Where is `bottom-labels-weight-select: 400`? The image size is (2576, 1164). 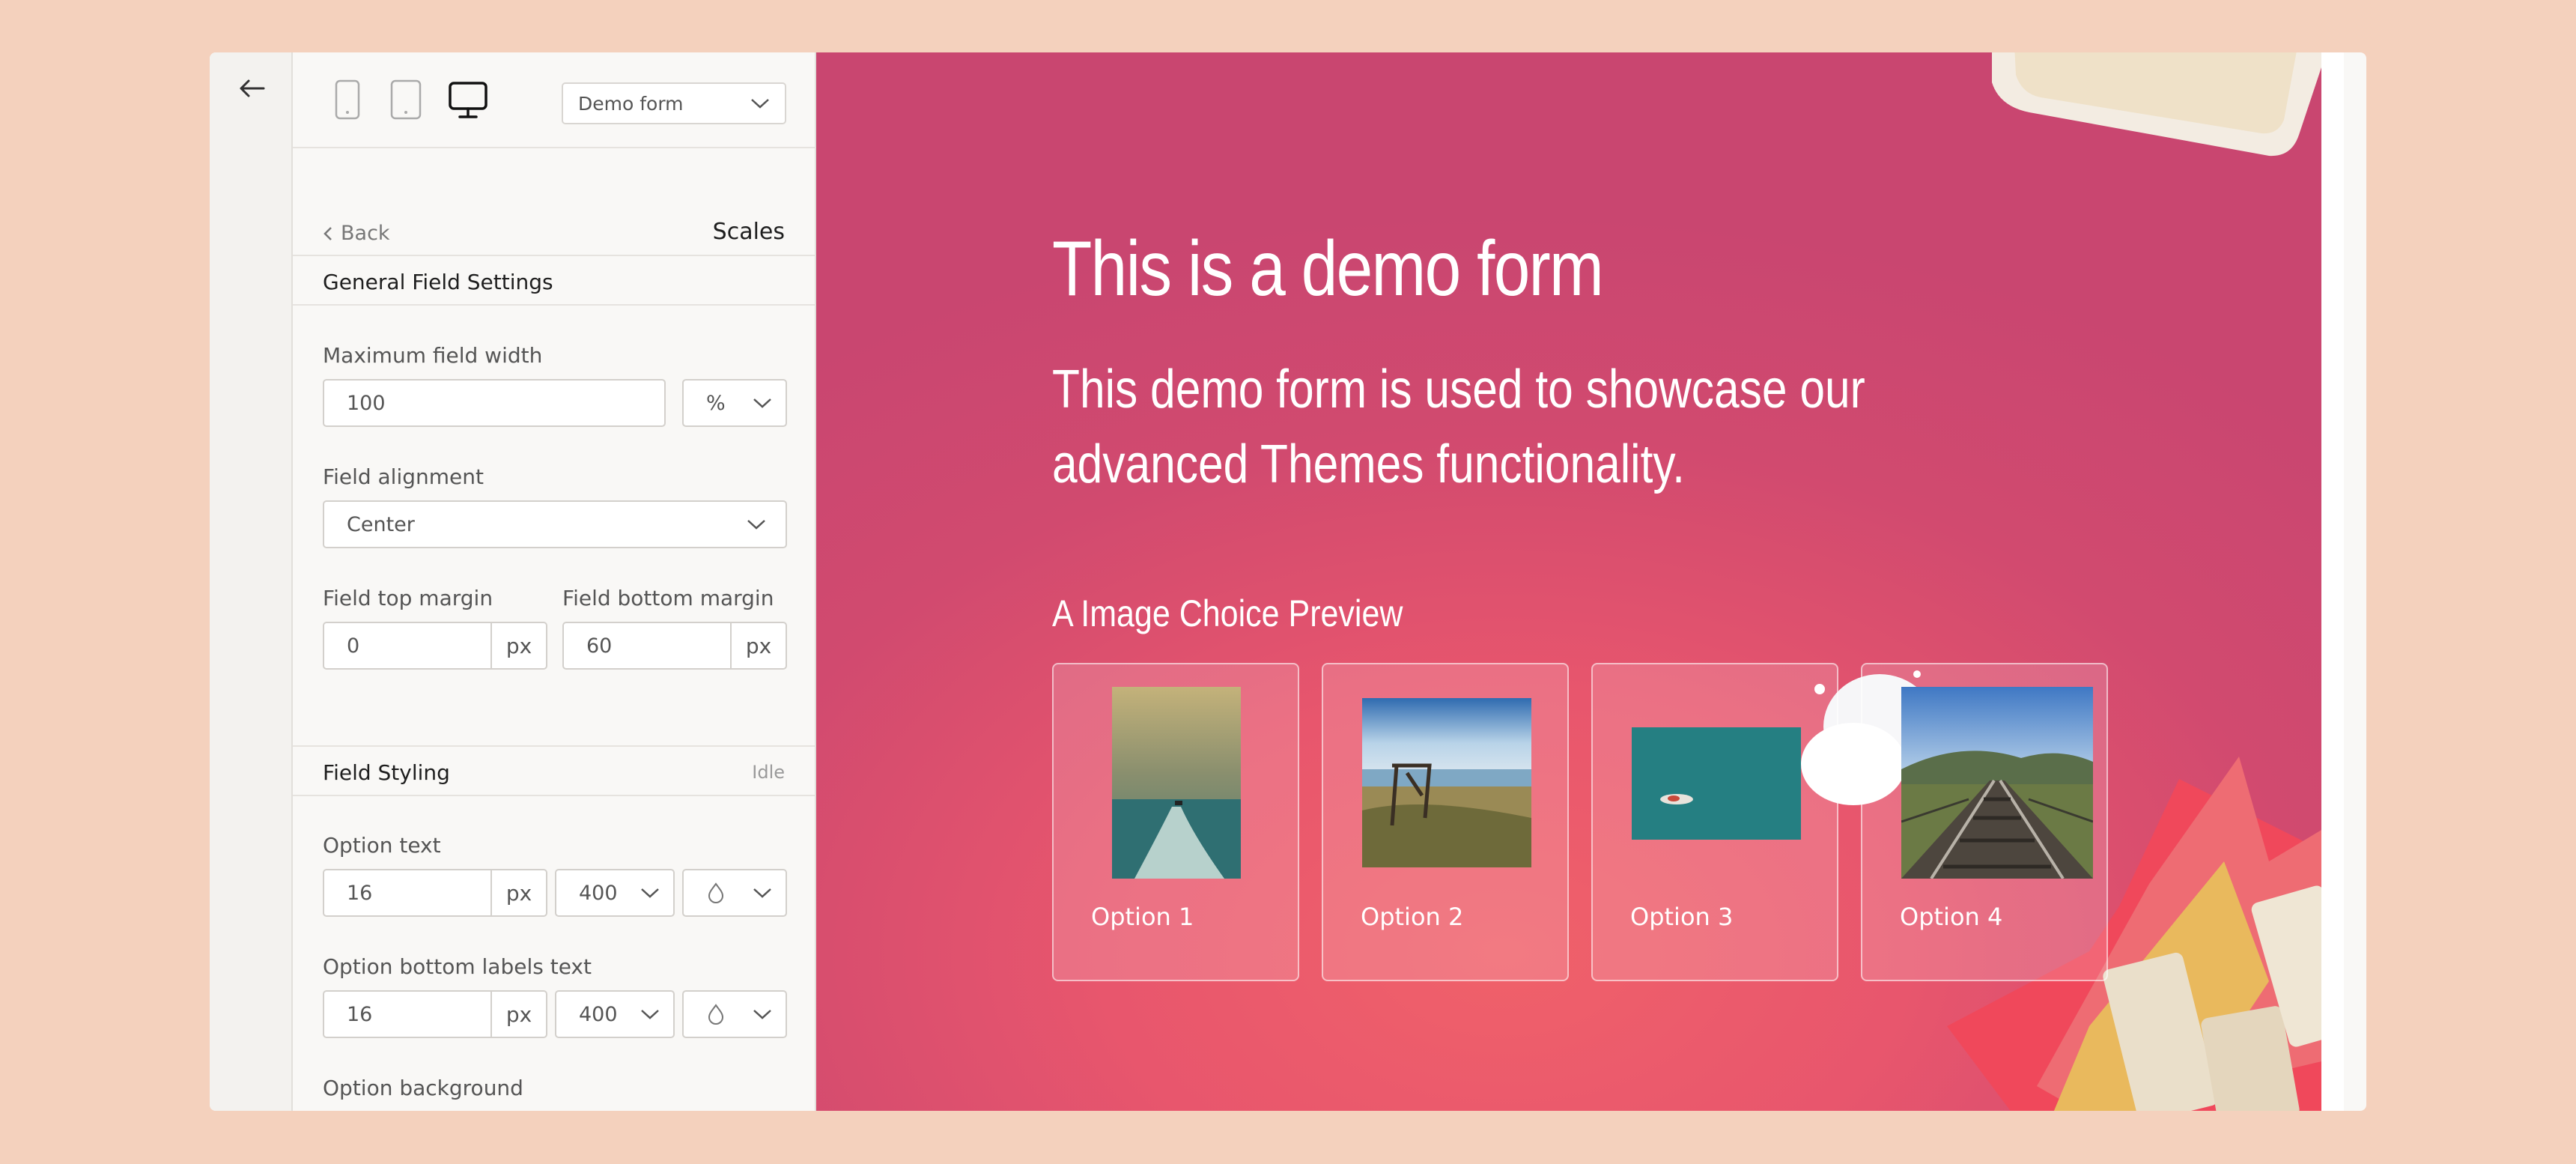
bottom-labels-weight-select: 400 is located at coordinates (615, 1014).